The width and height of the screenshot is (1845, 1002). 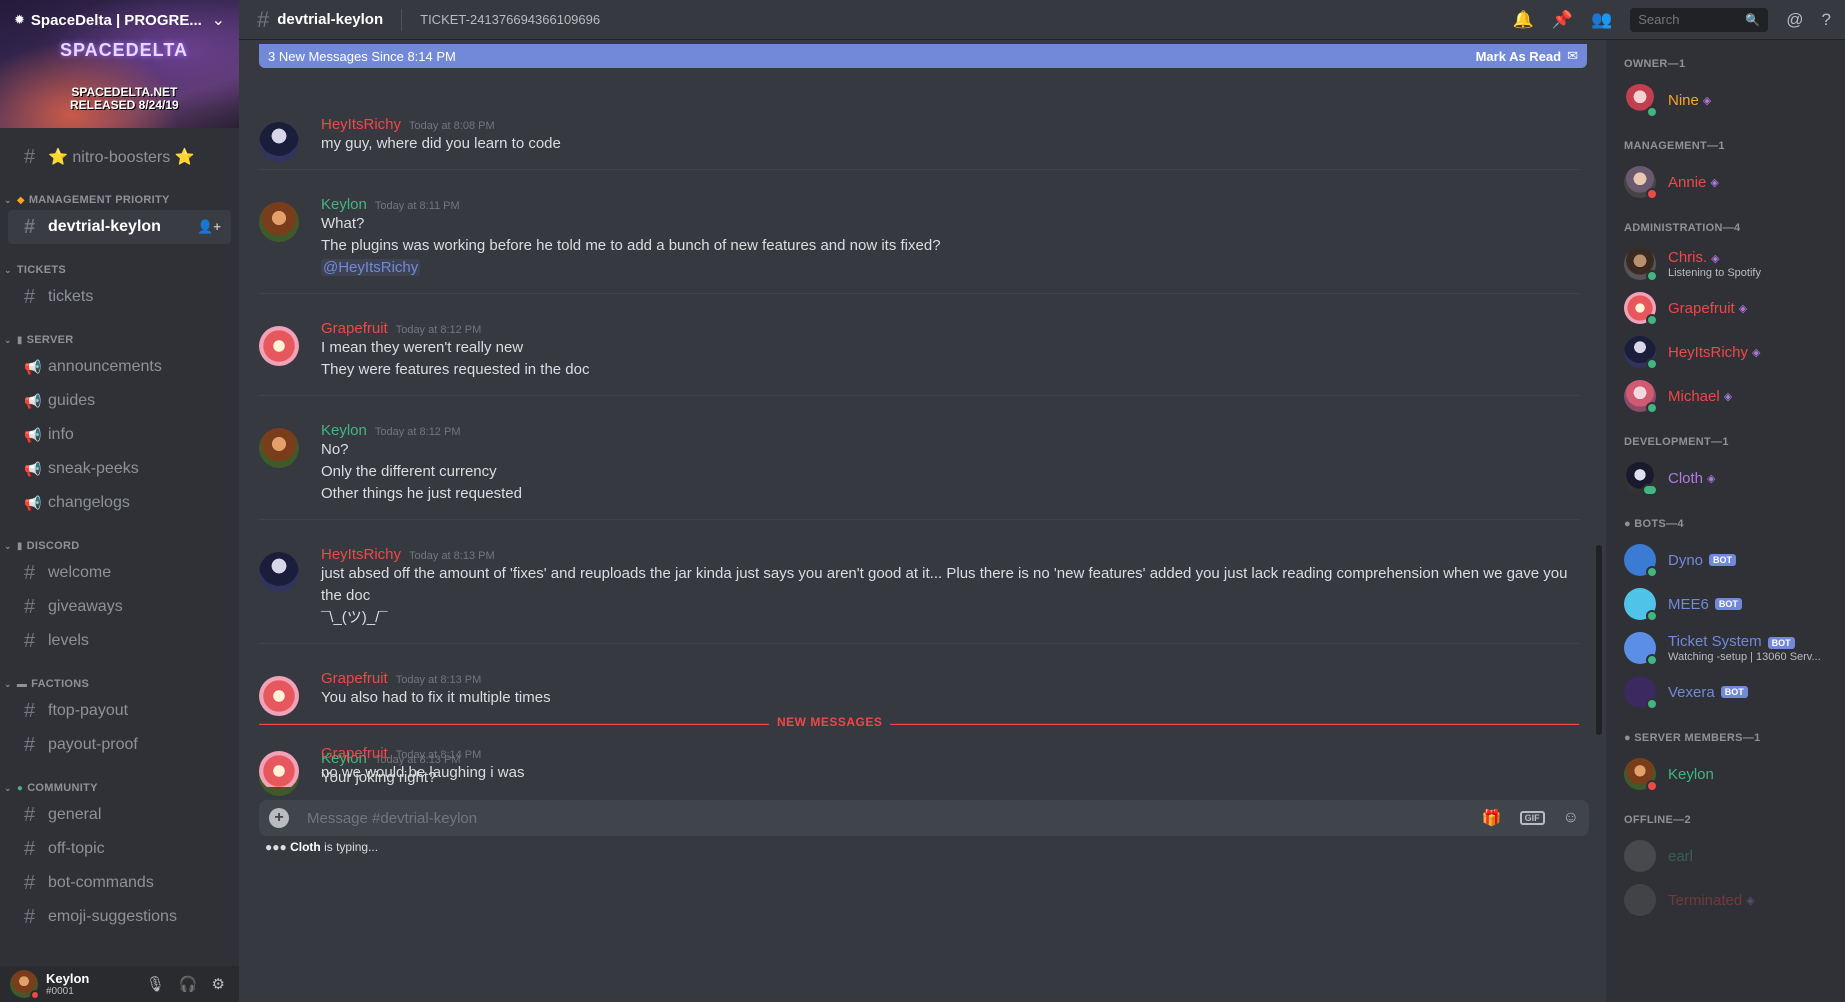 What do you see at coordinates (1734, 900) in the screenshot?
I see `member-item: Terminated ◈` at bounding box center [1734, 900].